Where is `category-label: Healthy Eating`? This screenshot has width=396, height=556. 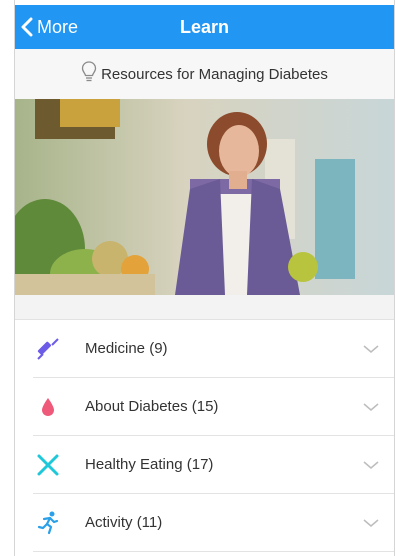 category-label: Healthy Eating is located at coordinates (134, 464).